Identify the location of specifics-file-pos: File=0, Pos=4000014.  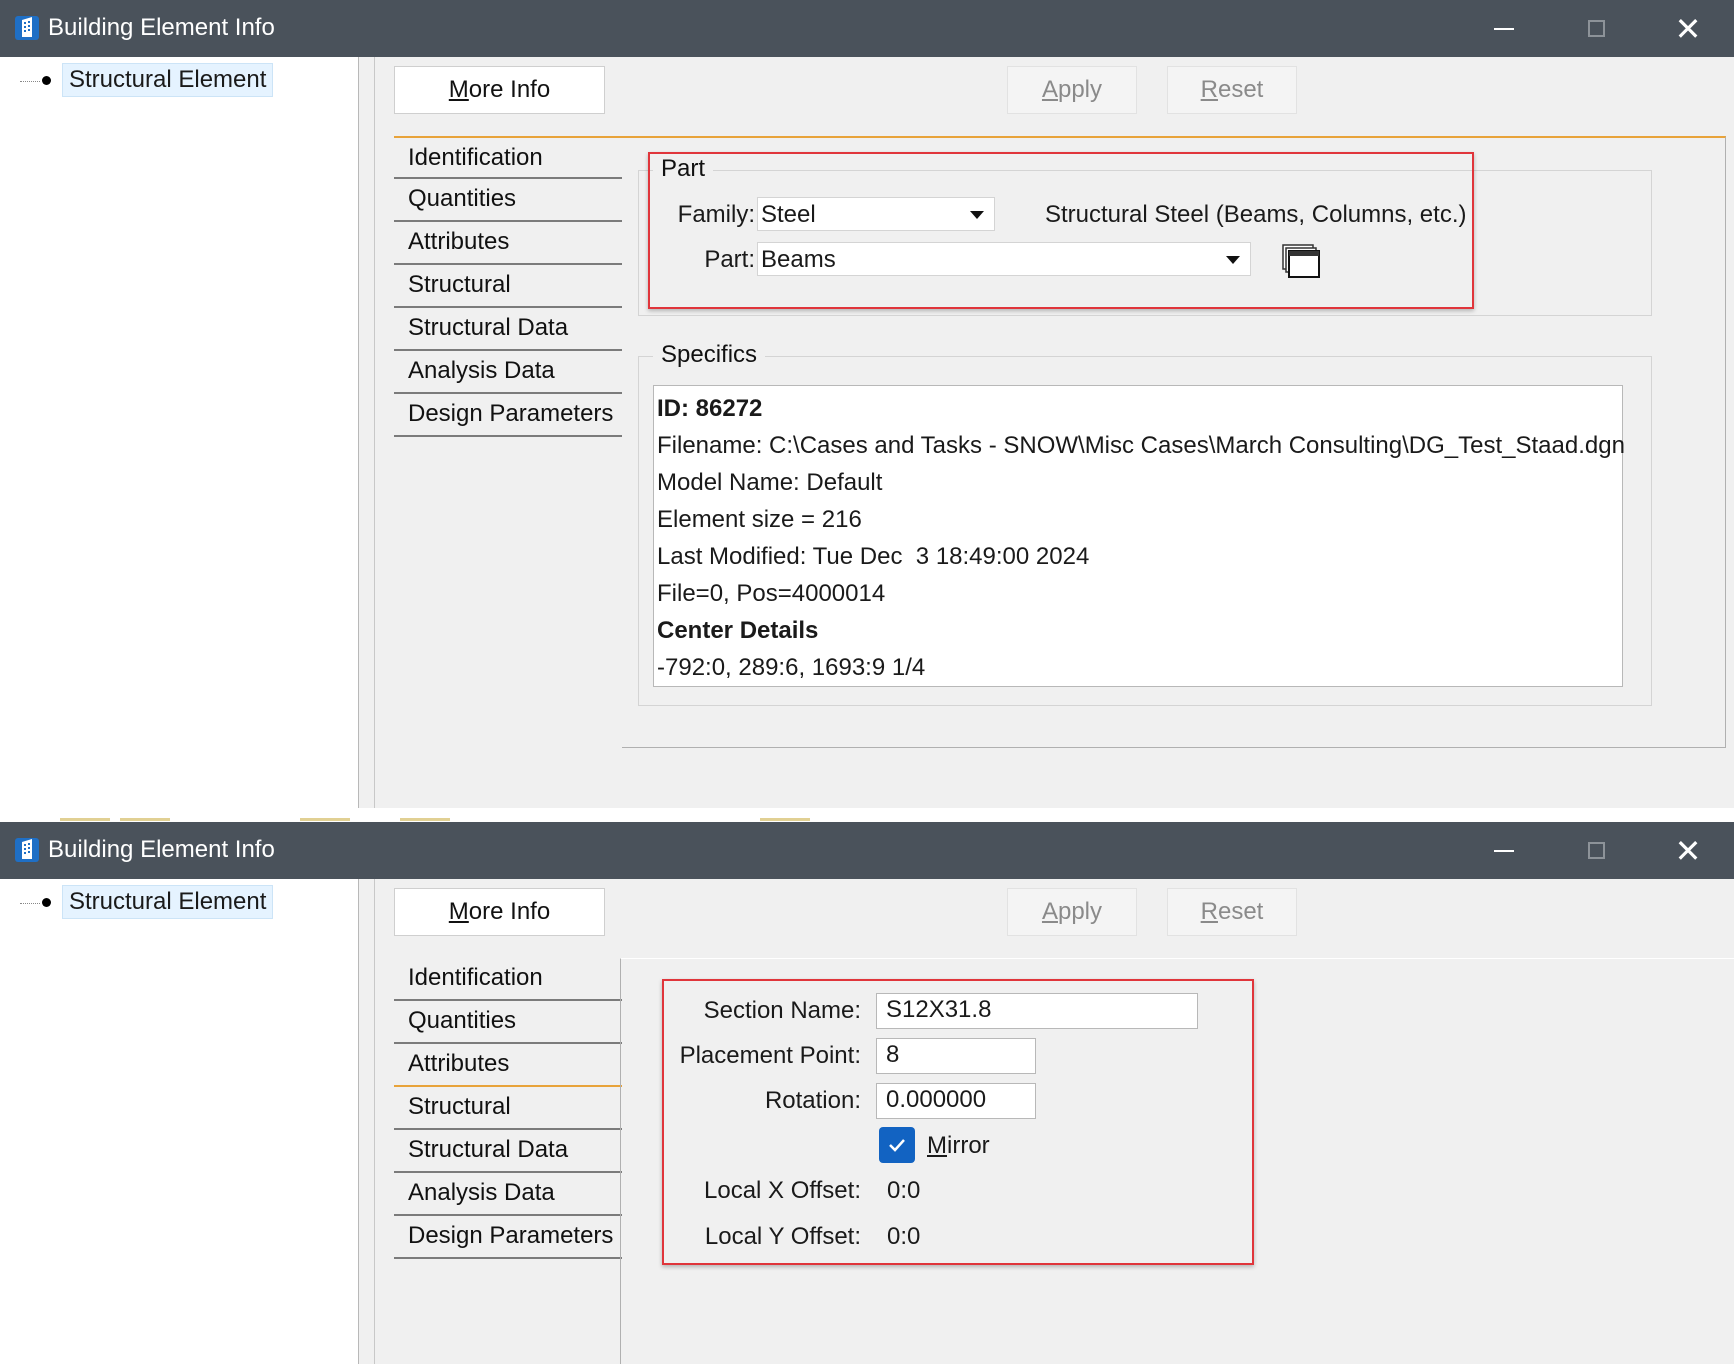
(771, 593).